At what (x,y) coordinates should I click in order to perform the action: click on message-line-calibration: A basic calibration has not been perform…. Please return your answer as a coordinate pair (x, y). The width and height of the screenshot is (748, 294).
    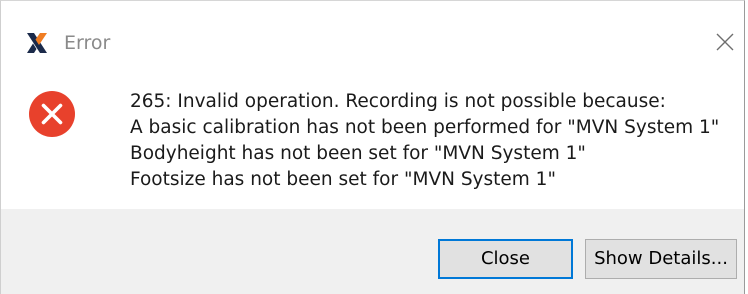
    Looking at the image, I should click on (425, 127).